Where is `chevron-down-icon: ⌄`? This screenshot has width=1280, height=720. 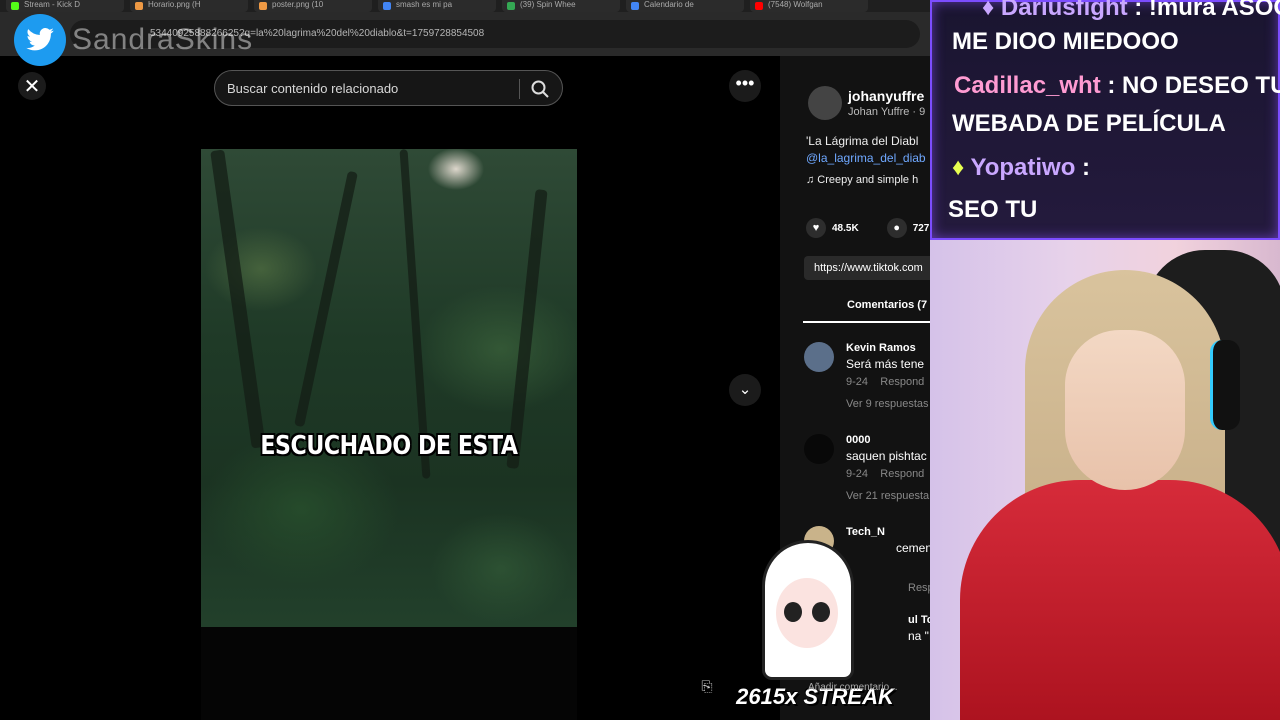
chevron-down-icon: ⌄ is located at coordinates (745, 389).